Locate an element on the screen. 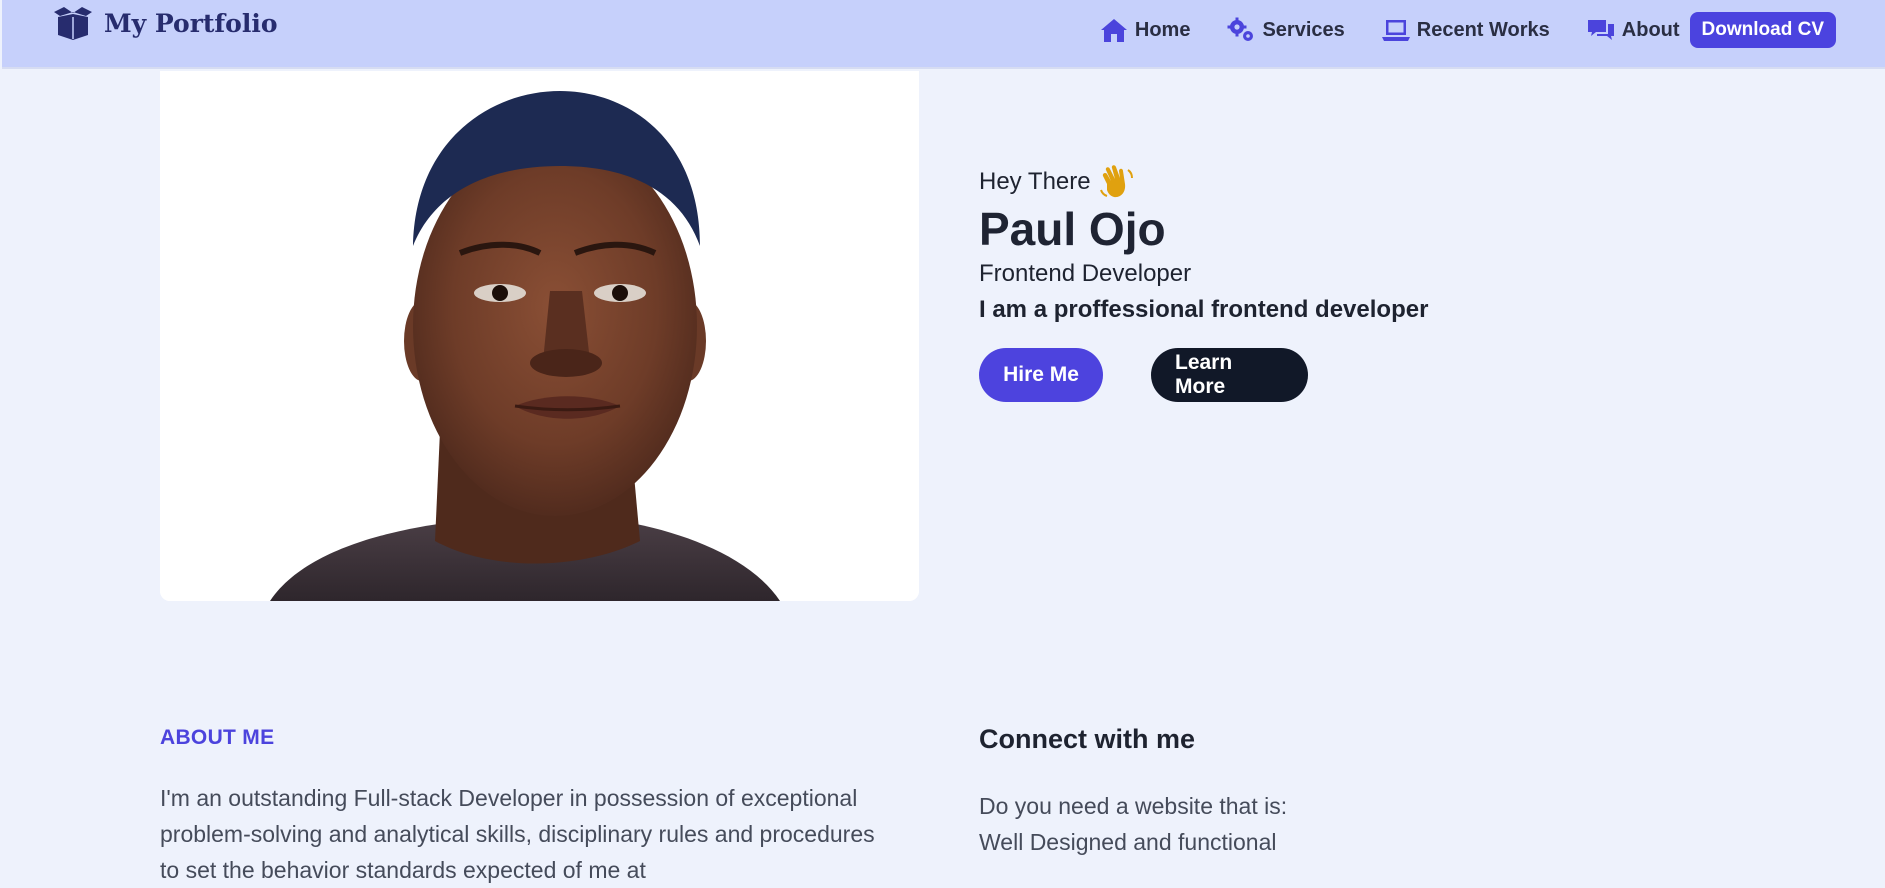  nav-services: Services is located at coordinates (1286, 30).